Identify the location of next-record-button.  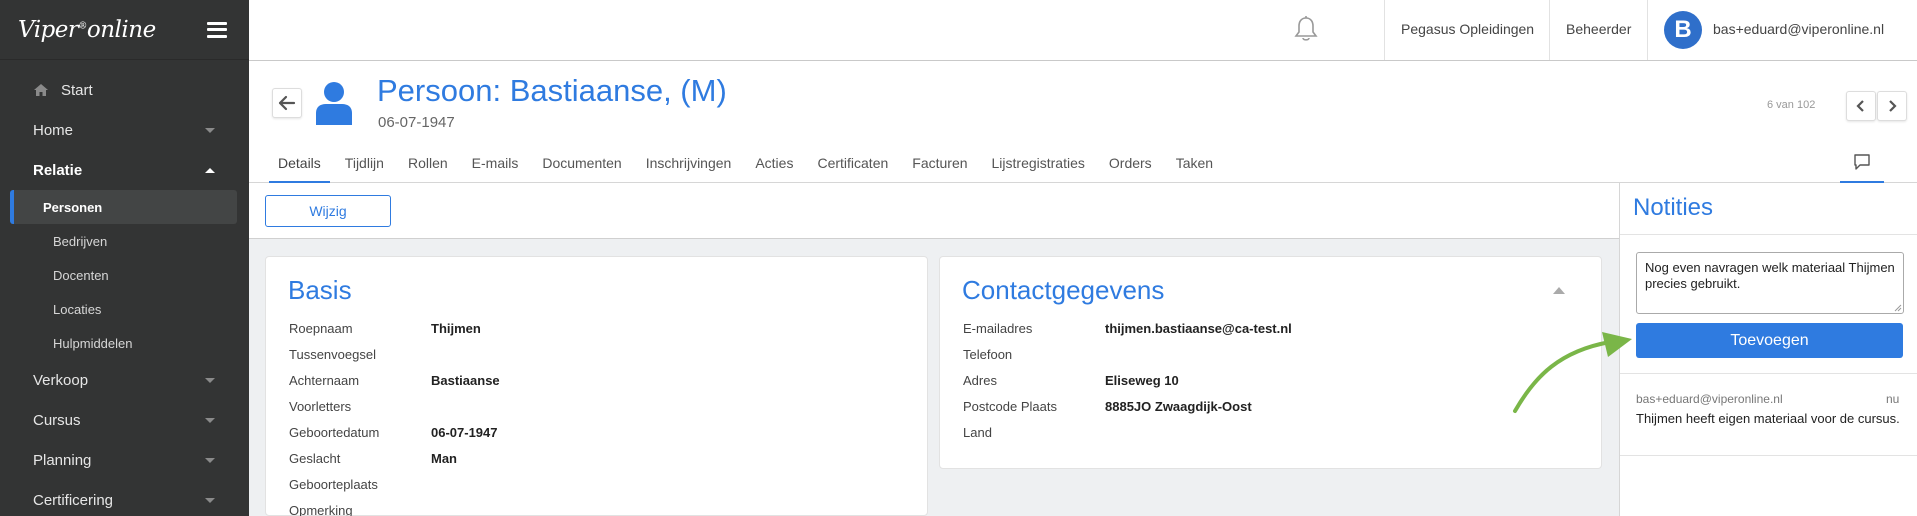
(1892, 106).